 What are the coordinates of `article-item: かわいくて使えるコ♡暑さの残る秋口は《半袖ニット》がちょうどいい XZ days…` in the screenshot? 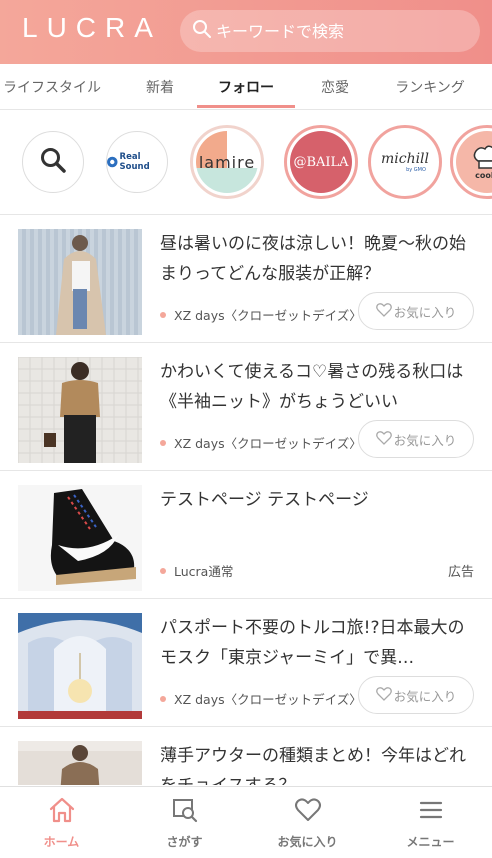 It's located at (246, 407).